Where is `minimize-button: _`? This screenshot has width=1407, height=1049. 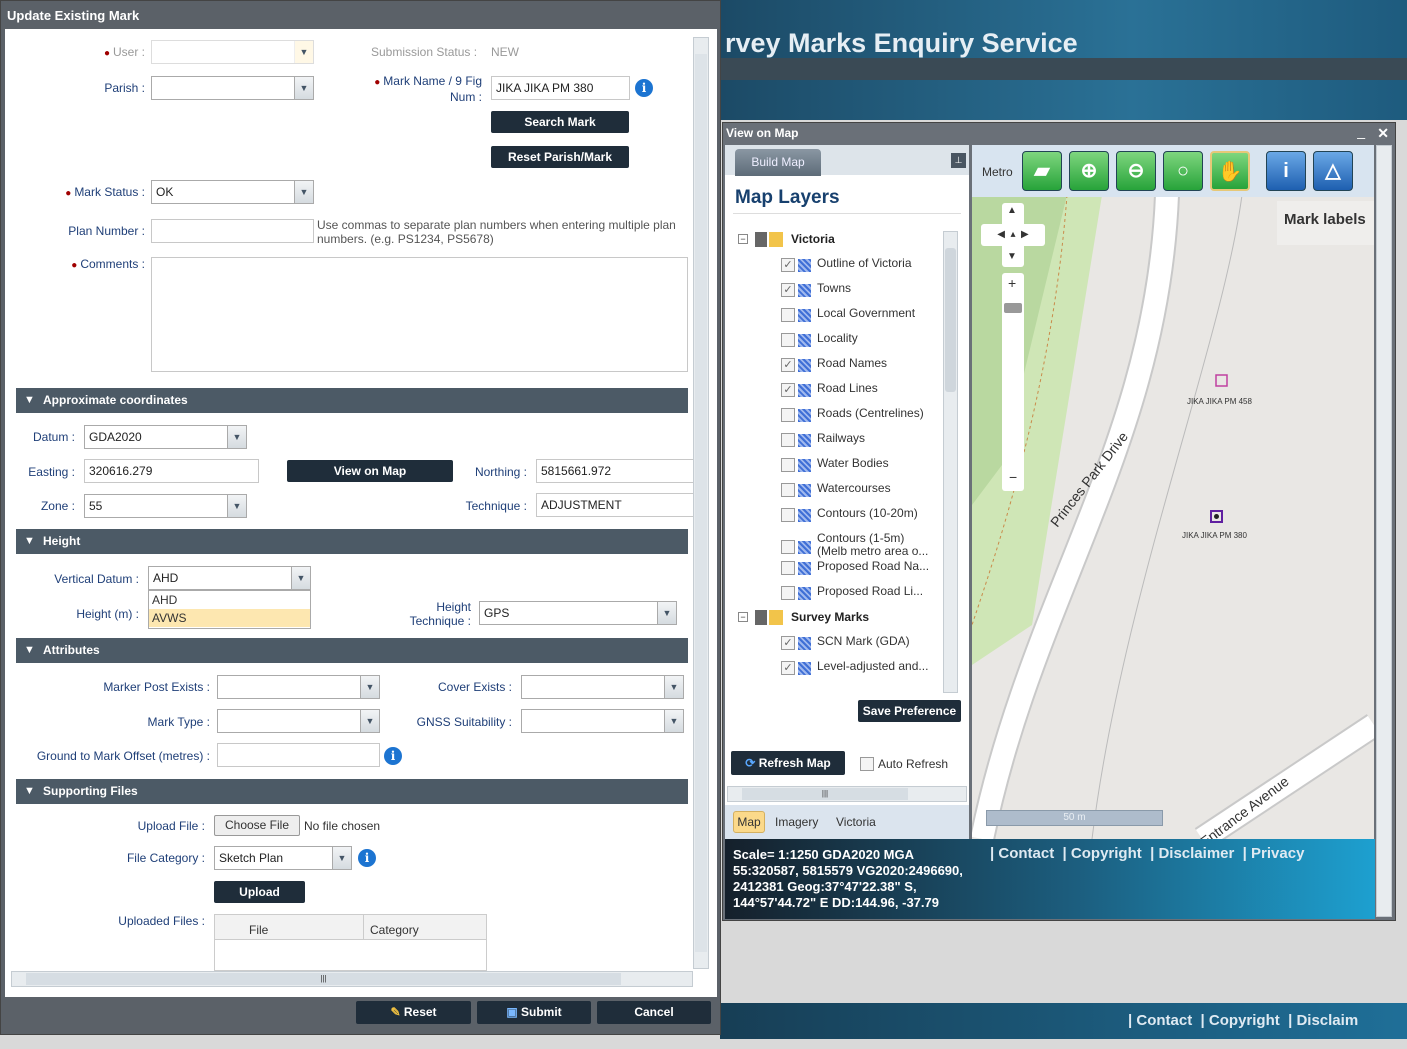 minimize-button: _ is located at coordinates (1361, 131).